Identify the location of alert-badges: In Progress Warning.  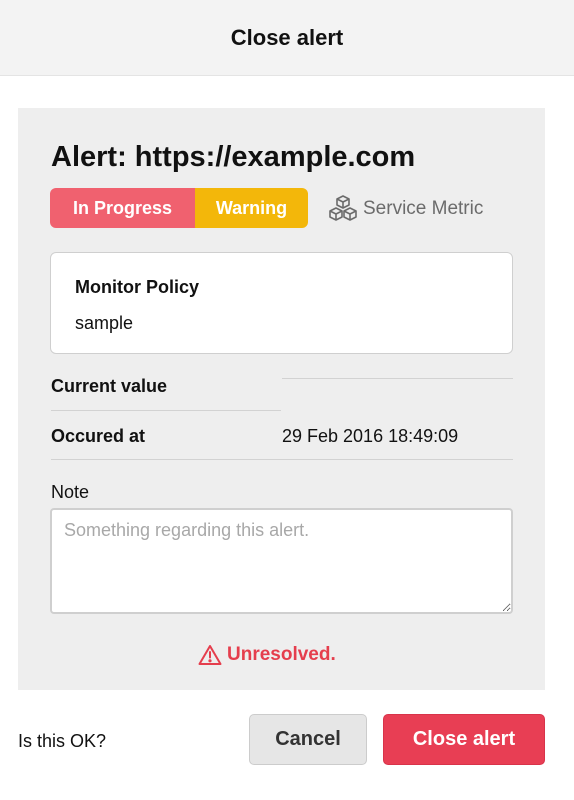
(179, 208).